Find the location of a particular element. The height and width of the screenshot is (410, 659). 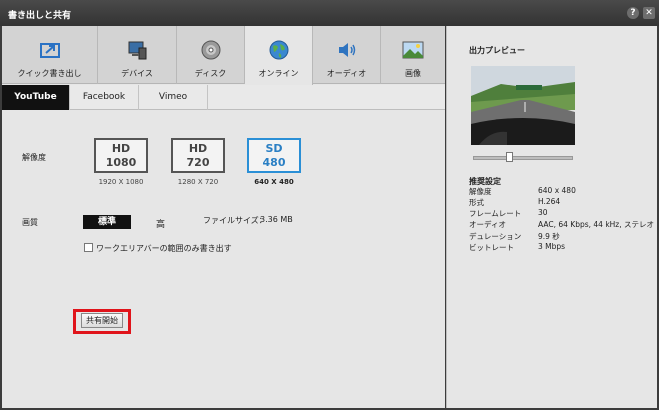

close-button: ✕ is located at coordinates (649, 13).